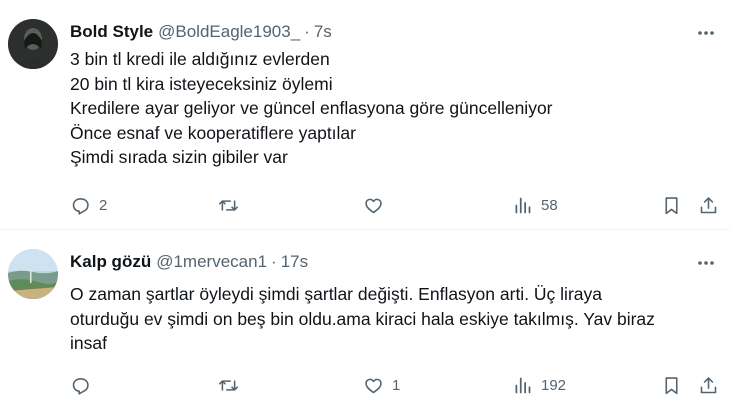 The height and width of the screenshot is (420, 730). Describe the element at coordinates (229, 32) in the screenshot. I see `user-handle: @BoldEagle1903_` at that location.